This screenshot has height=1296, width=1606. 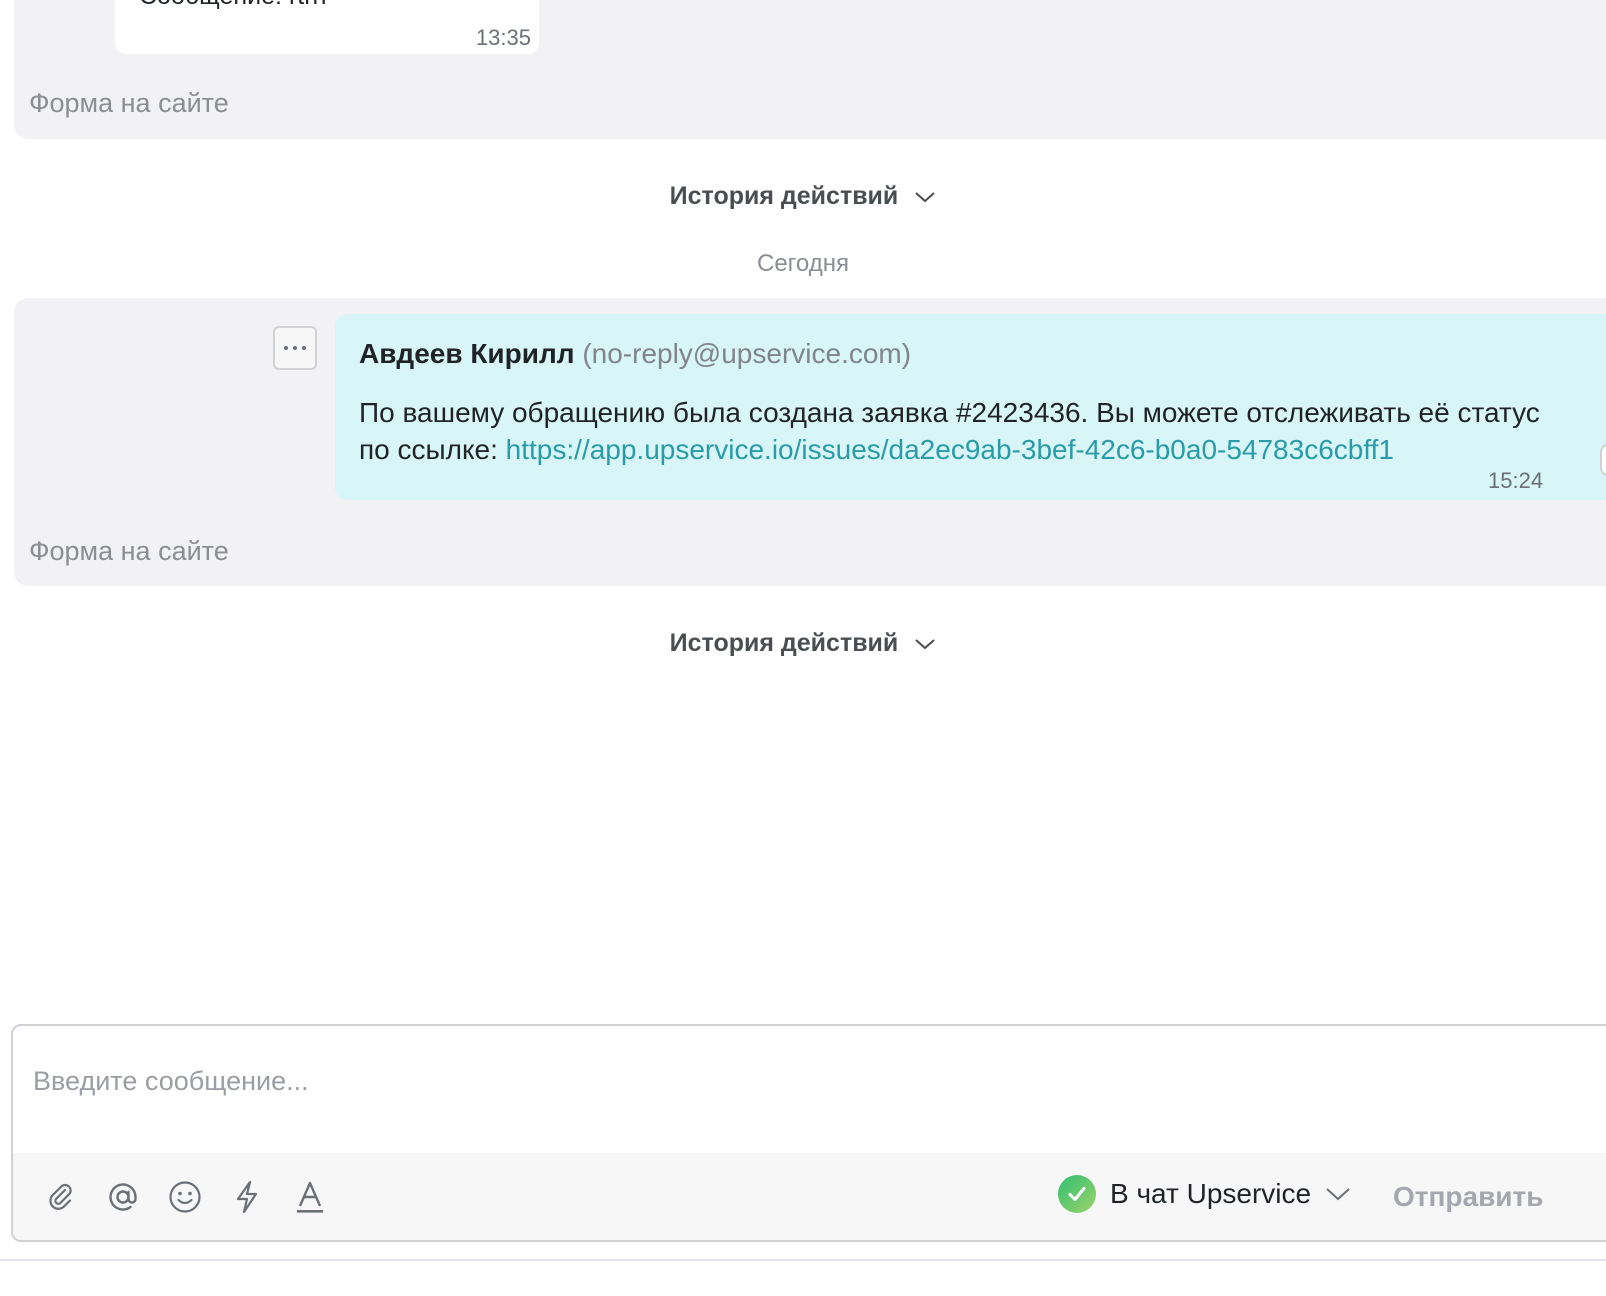 I want to click on author-email: (no-reply@upservice.com), so click(x=747, y=353).